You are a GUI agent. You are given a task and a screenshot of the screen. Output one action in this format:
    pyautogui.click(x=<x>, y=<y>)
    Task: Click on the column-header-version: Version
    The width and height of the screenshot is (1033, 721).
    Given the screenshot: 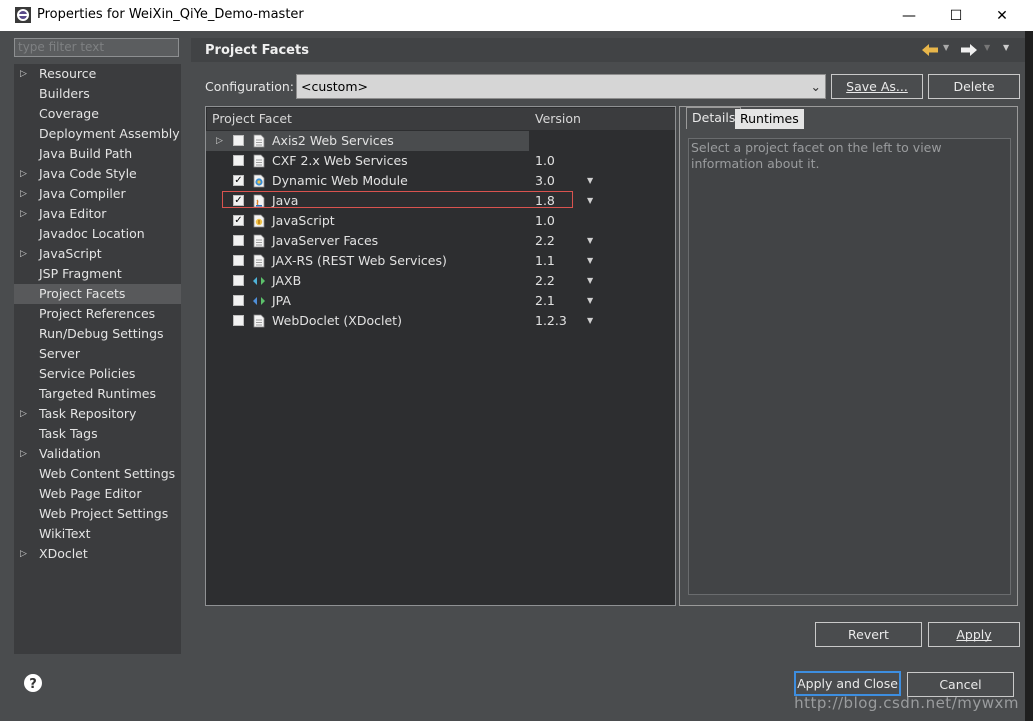 What is the action you would take?
    pyautogui.click(x=569, y=119)
    